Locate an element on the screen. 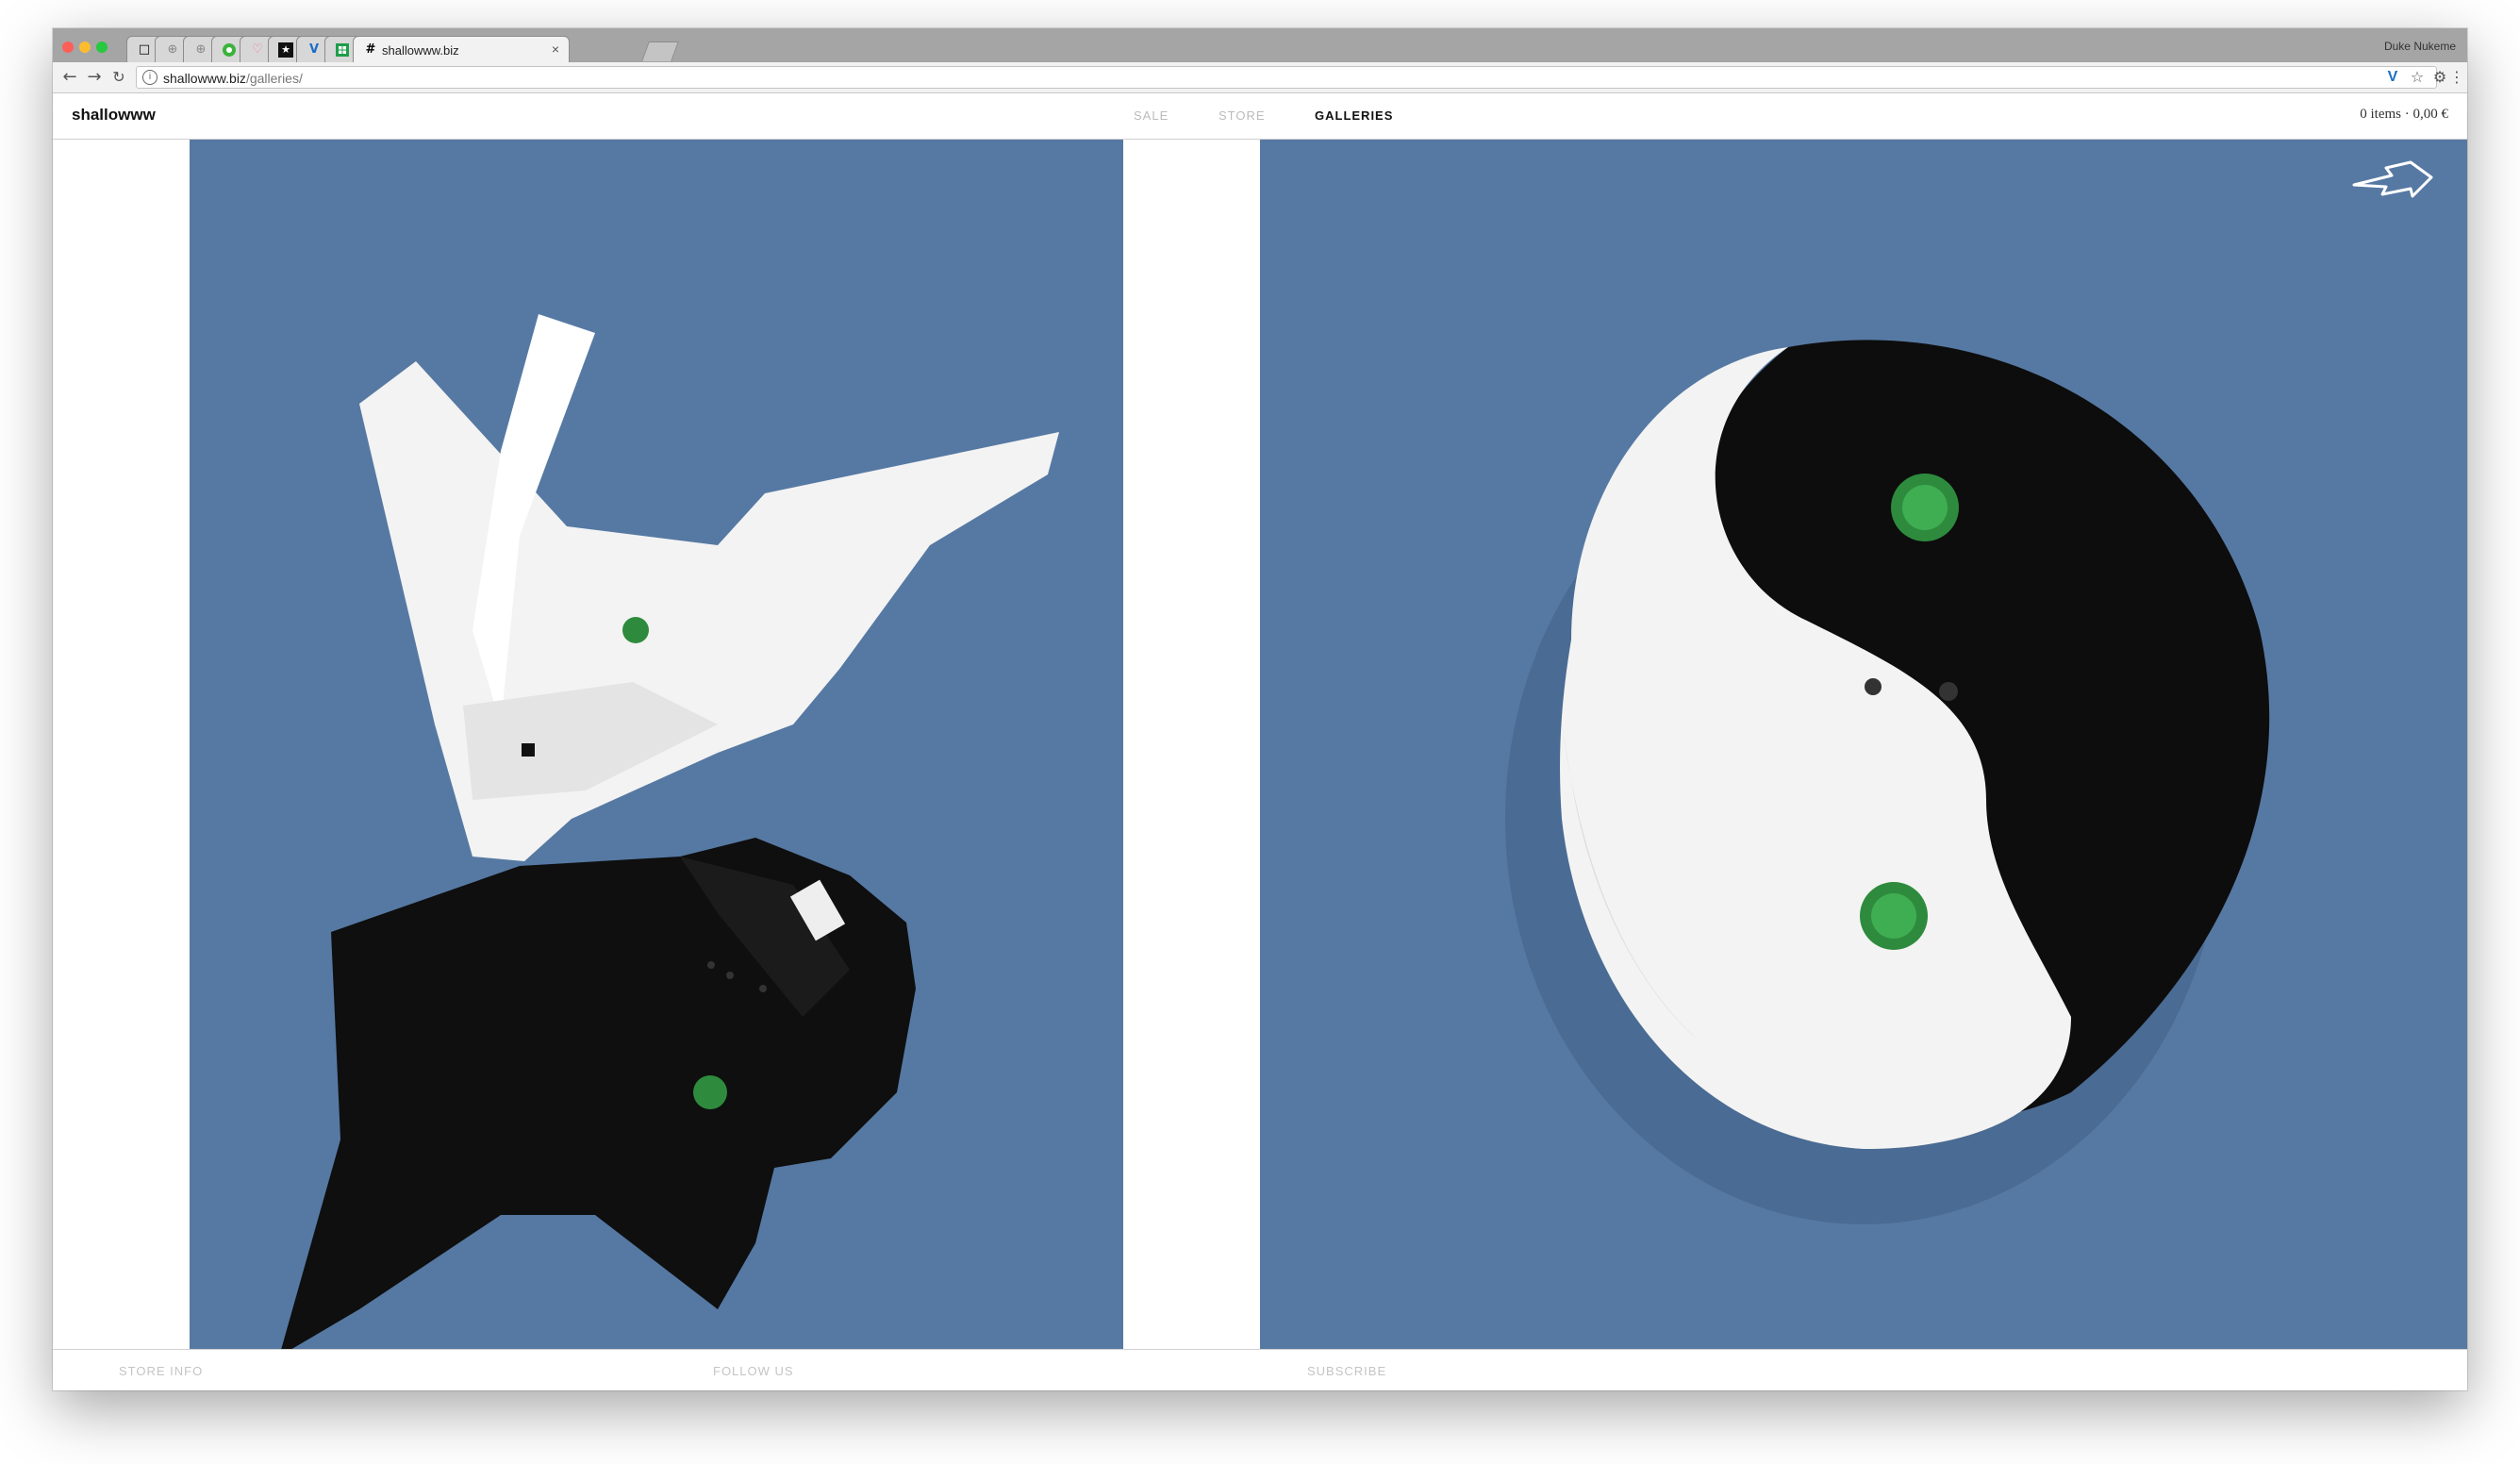  black-polo-shirt is located at coordinates (598, 1093).